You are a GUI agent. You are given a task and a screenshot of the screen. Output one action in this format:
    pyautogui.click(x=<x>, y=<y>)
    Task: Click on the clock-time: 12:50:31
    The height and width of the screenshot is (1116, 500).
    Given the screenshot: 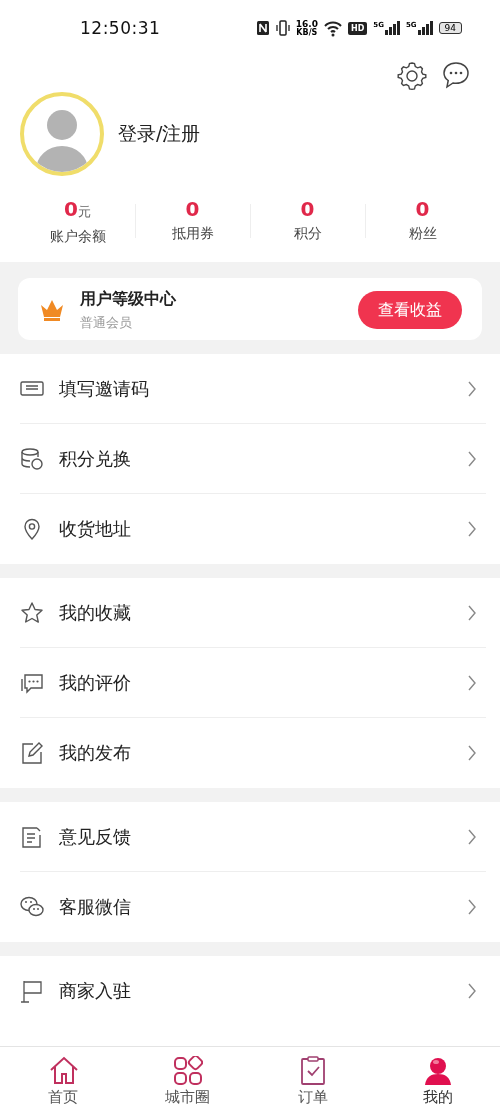 What is the action you would take?
    pyautogui.click(x=120, y=28)
    